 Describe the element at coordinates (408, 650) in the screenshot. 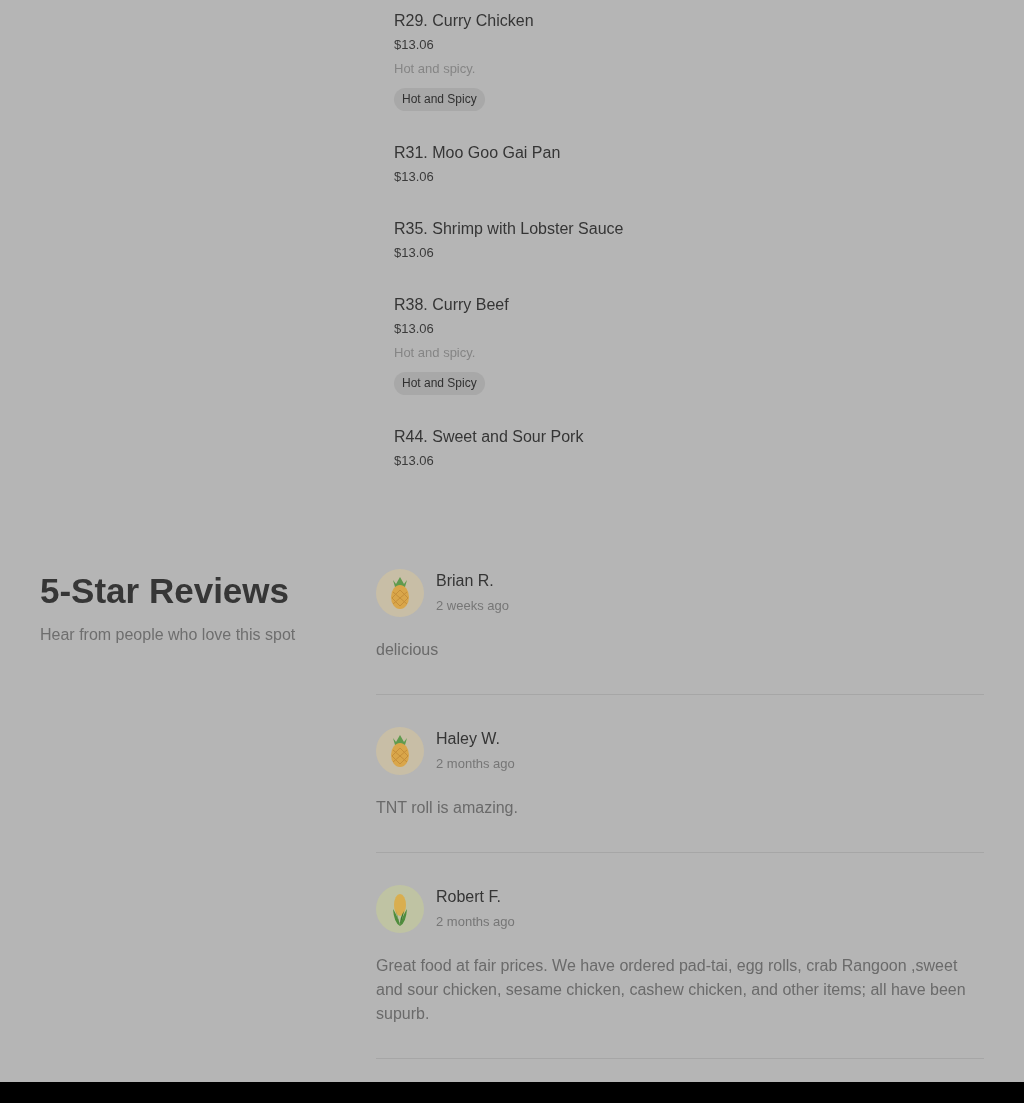

I see `review-text: delicious` at that location.